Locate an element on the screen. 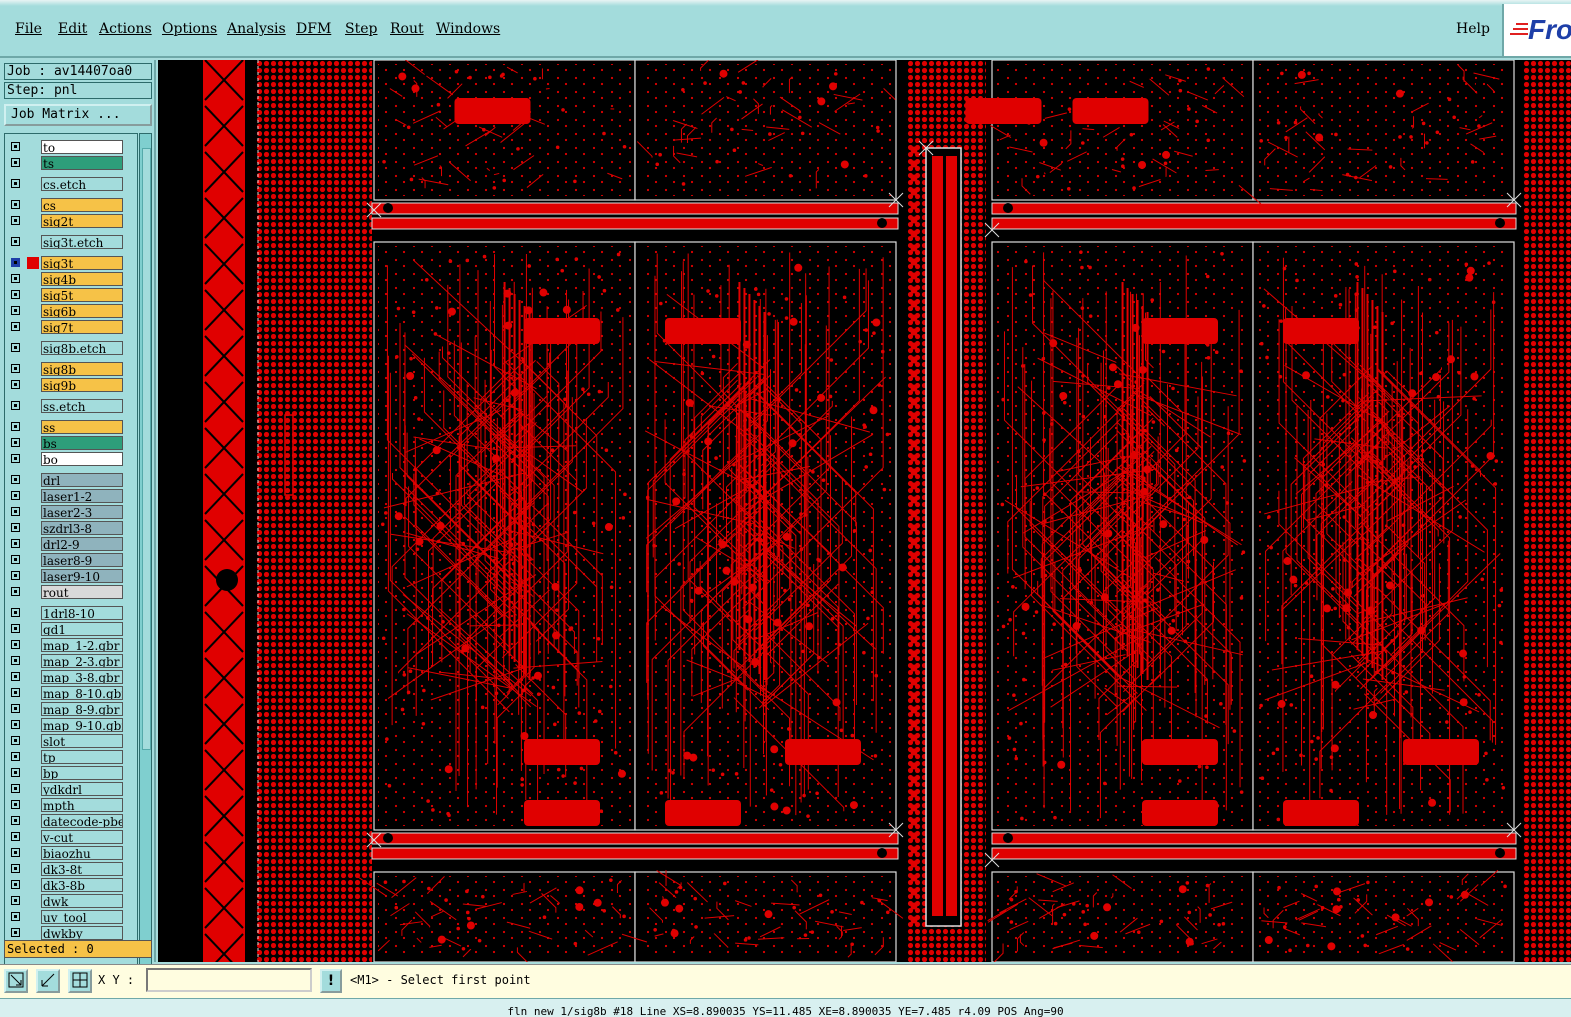 This screenshot has width=1571, height=1017. layer-name: map_1-2.gbr is located at coordinates (82, 645).